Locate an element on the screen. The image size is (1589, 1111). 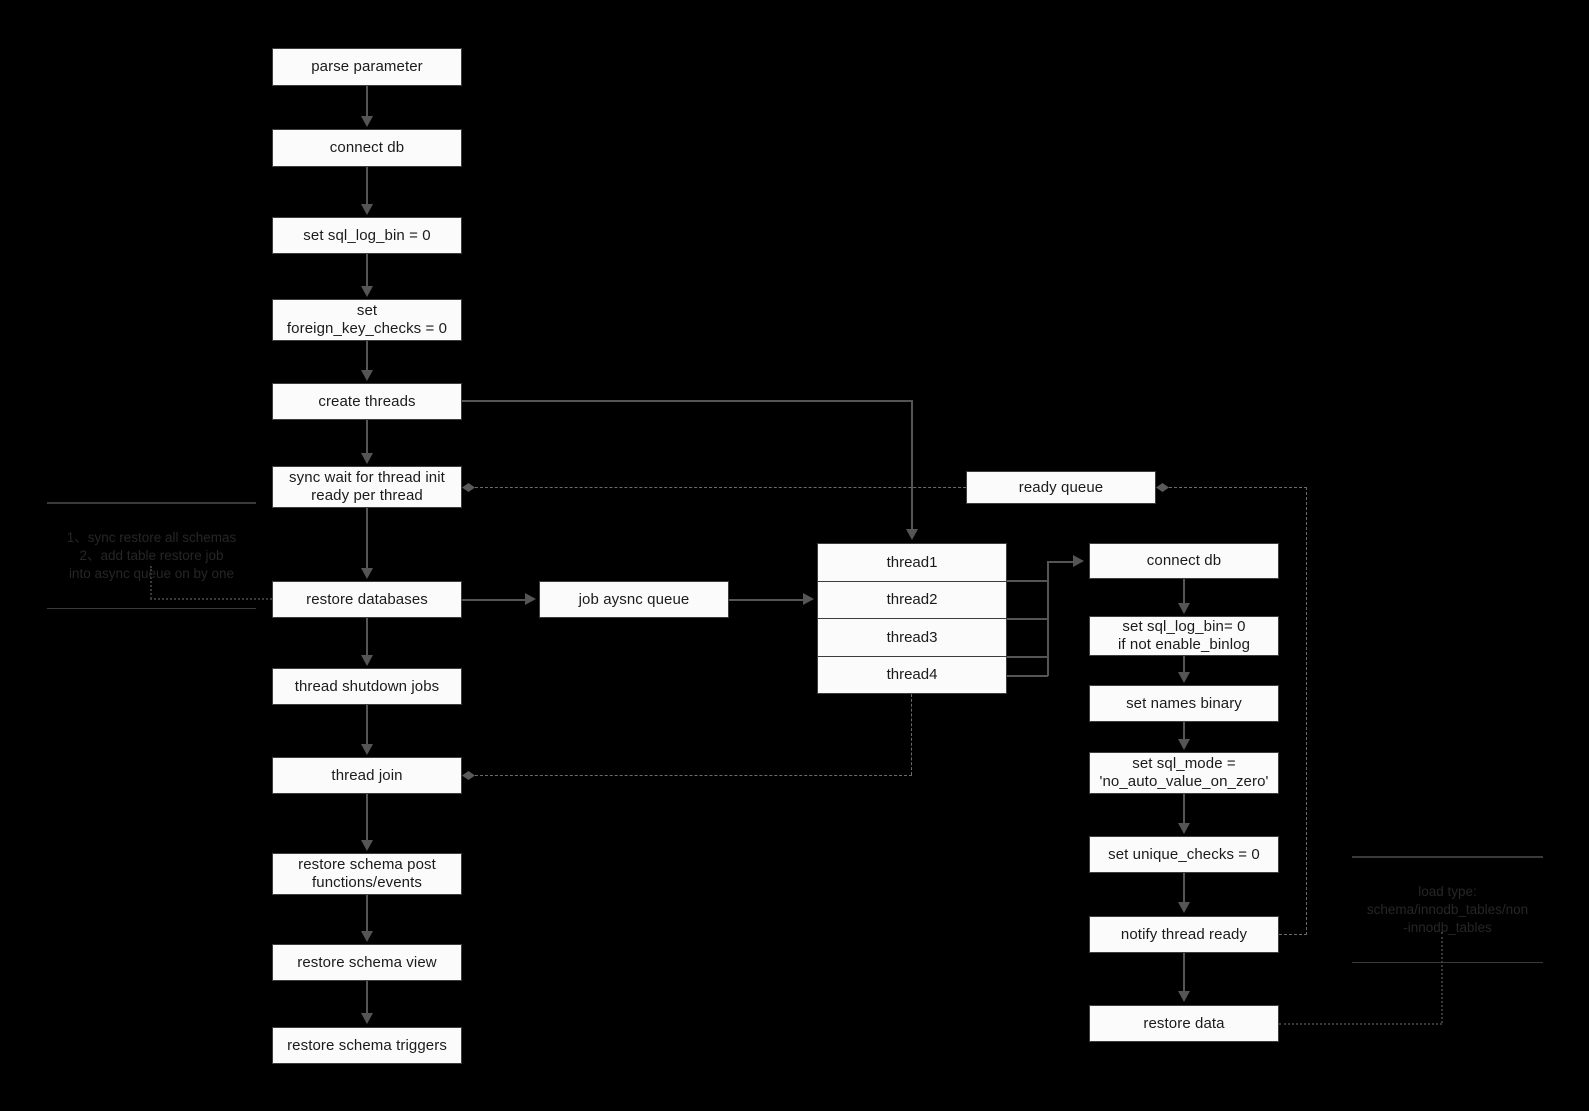
edge-threadpool-to-threadjoin-h is located at coordinates (693, 775).